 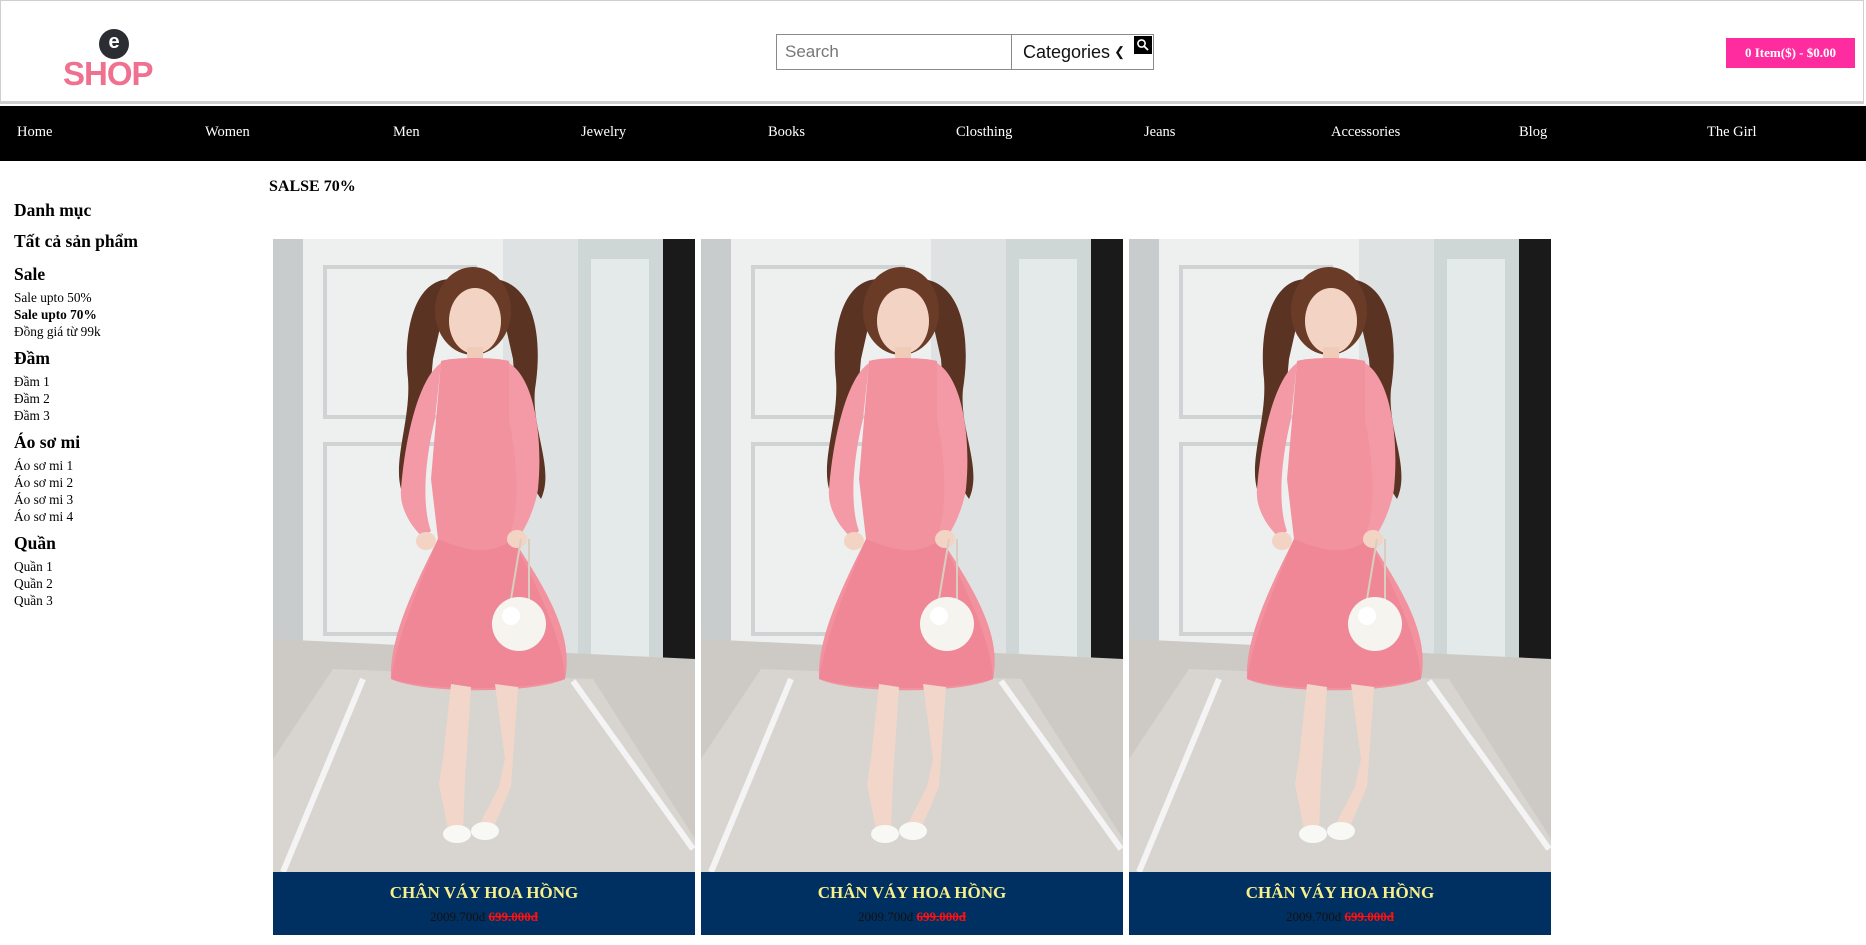 I want to click on cart-button: 0 Item($) - $0.00, so click(x=1790, y=53).